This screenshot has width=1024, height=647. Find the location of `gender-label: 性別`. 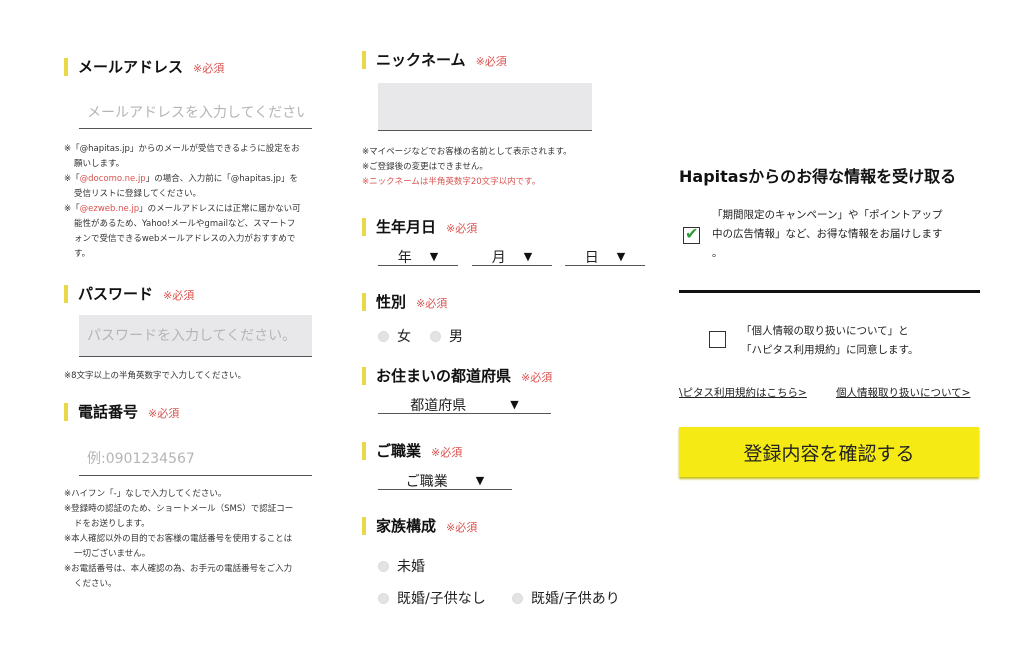

gender-label: 性別 is located at coordinates (391, 302).